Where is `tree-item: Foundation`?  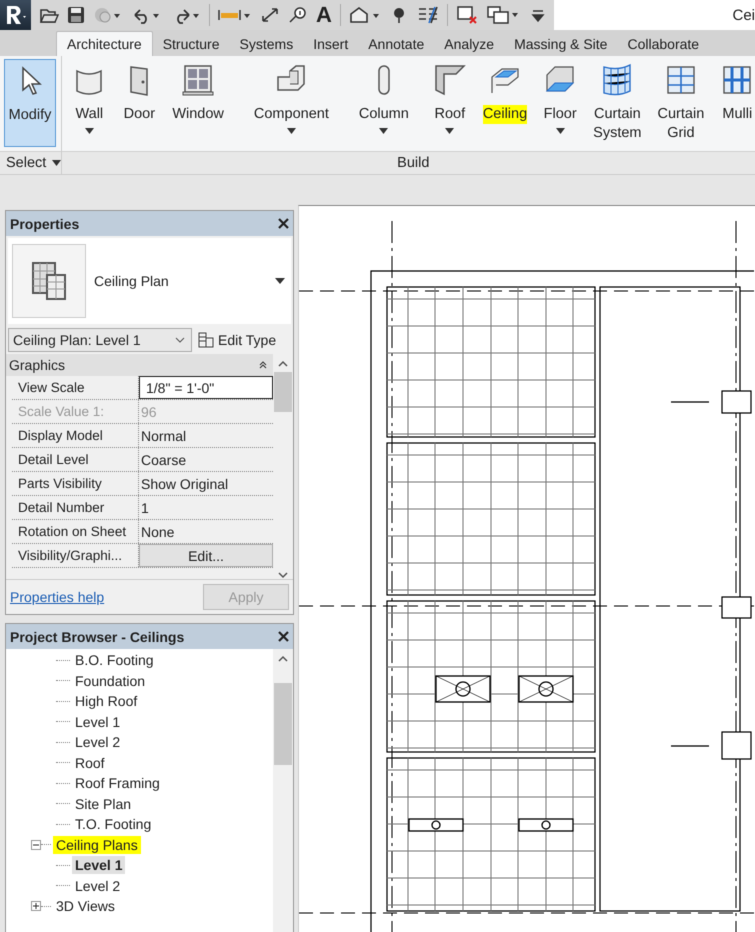
tree-item: Foundation is located at coordinates (110, 681).